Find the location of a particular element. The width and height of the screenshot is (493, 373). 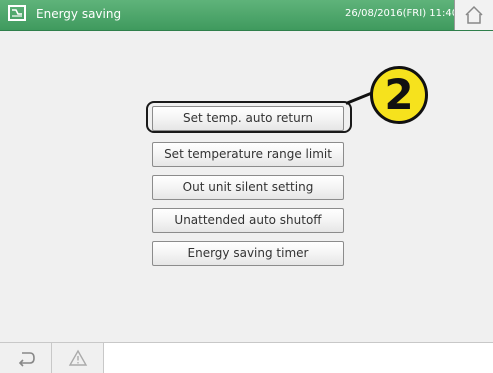

set-temperature-range-limit-button: Set temperature range limit is located at coordinates (248, 154).